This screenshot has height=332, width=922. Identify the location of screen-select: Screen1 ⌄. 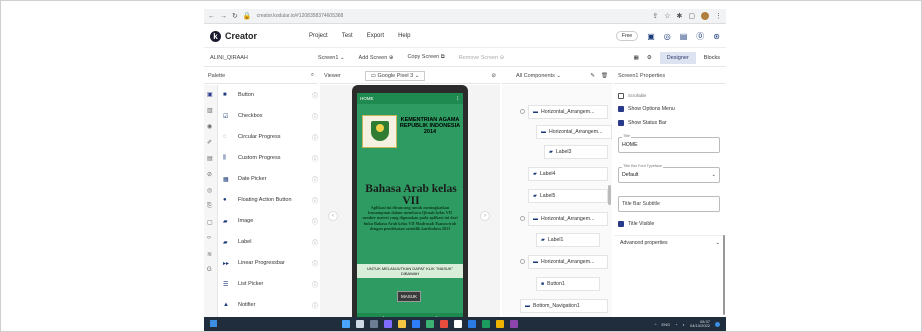
(331, 58).